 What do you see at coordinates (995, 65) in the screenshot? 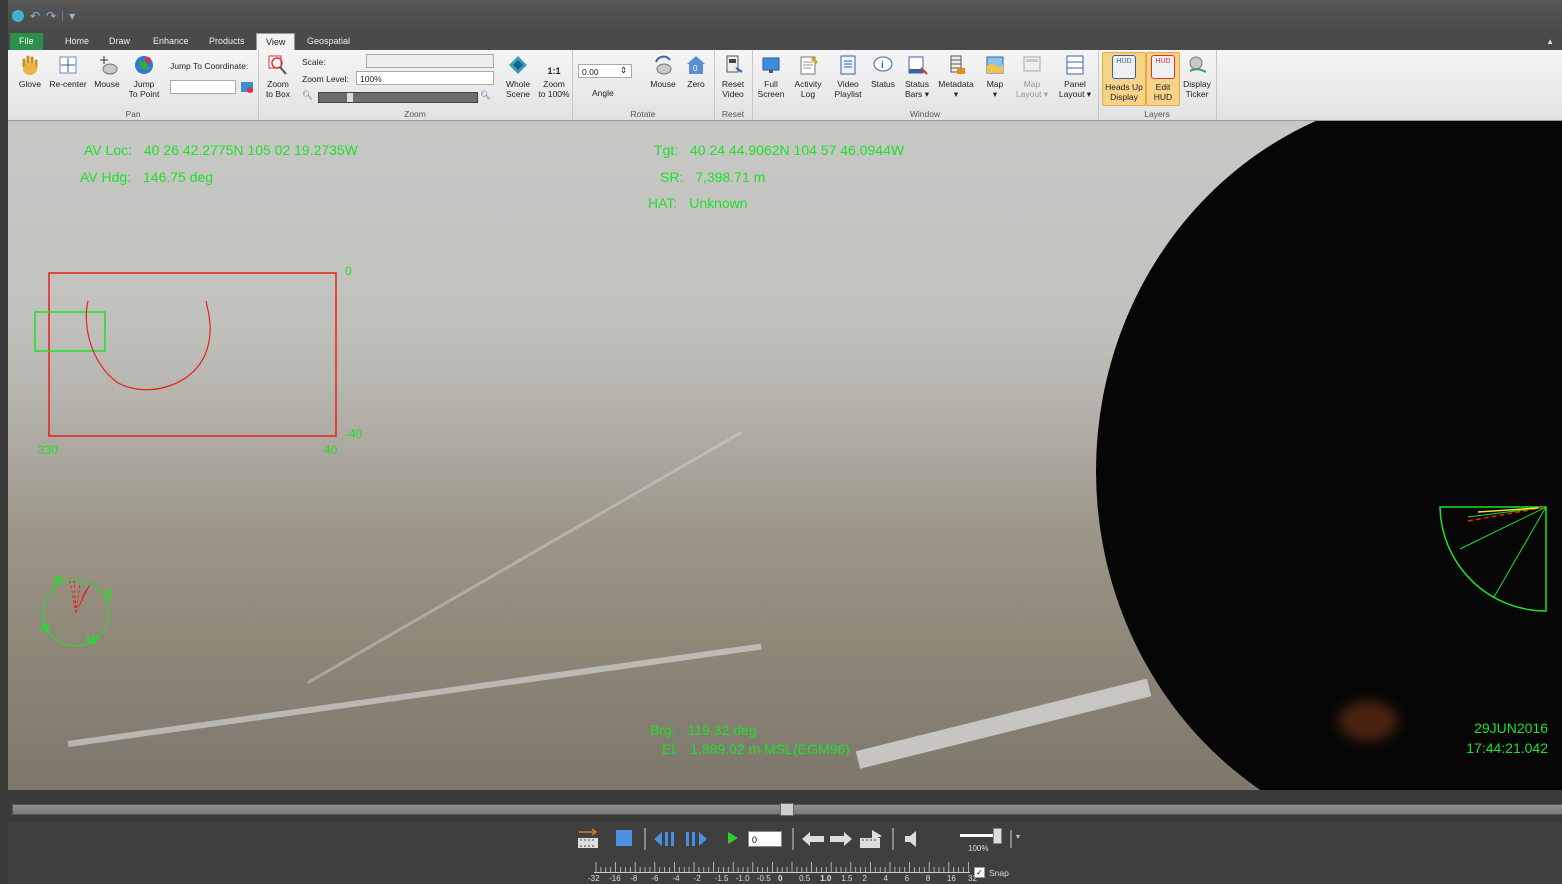
I see `map-icon` at bounding box center [995, 65].